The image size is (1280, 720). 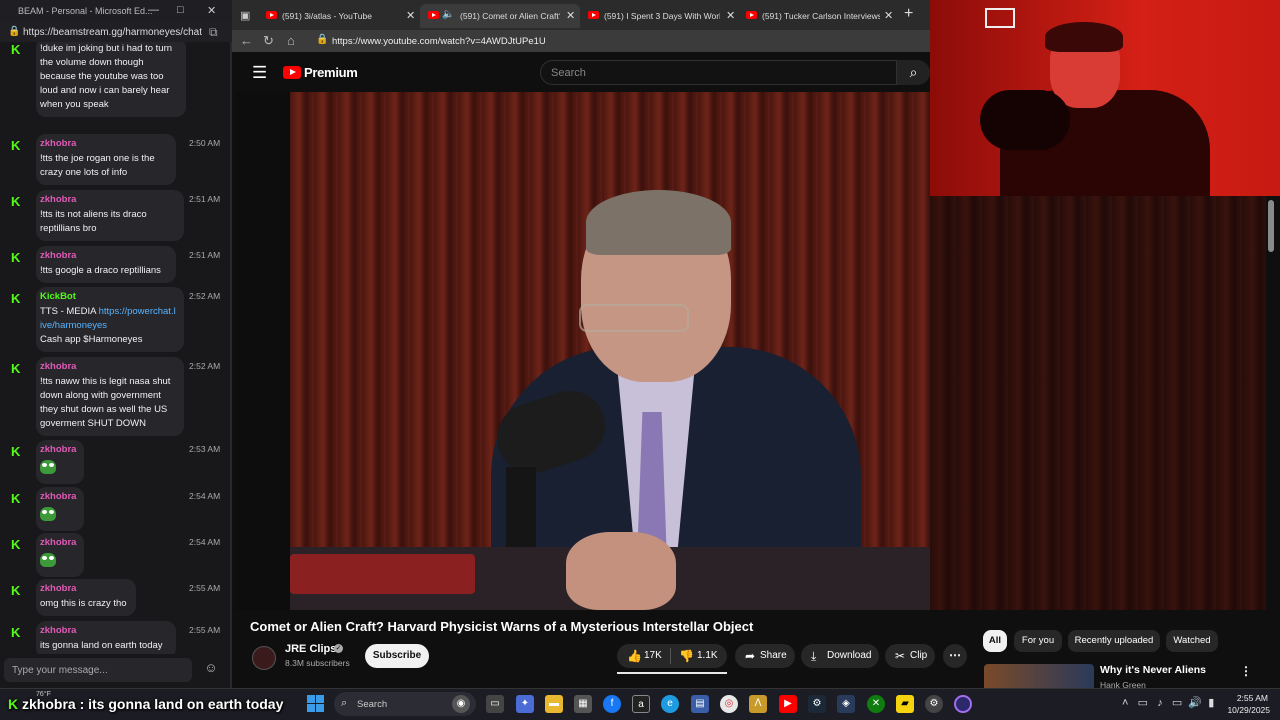 I want to click on chevron-up-icon: ˄, so click(x=1125, y=703).